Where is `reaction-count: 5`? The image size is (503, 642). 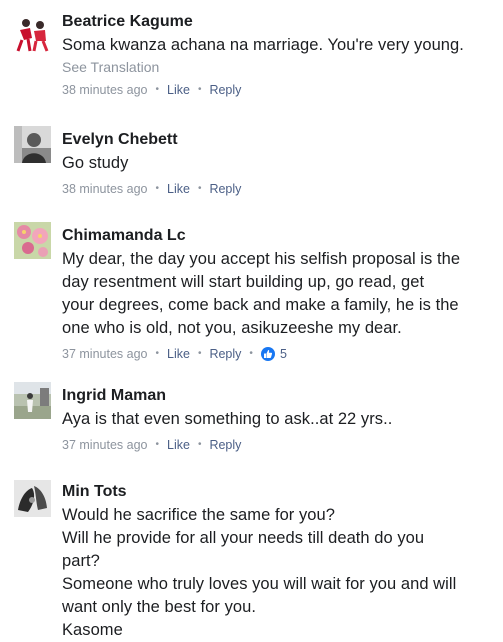 reaction-count: 5 is located at coordinates (283, 354).